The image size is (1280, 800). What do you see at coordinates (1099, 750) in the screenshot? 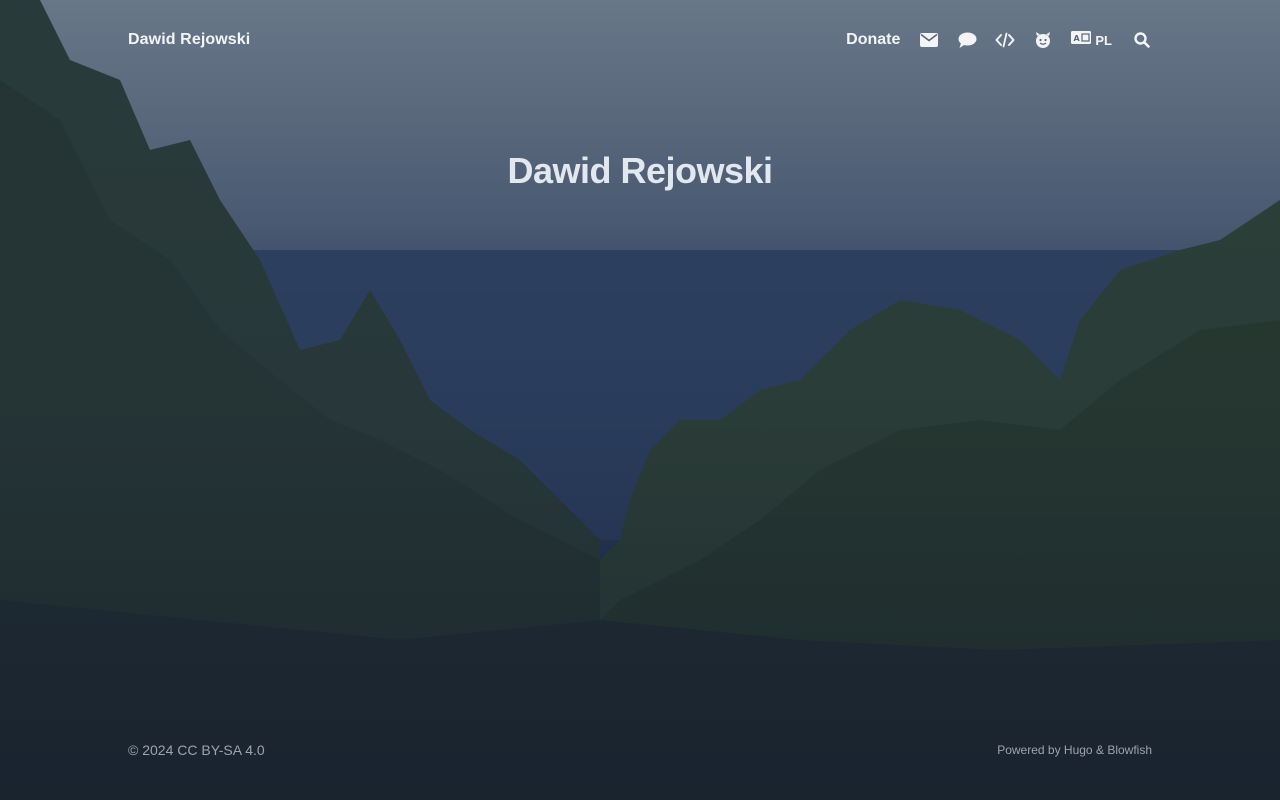
I see `powered-amp: &` at bounding box center [1099, 750].